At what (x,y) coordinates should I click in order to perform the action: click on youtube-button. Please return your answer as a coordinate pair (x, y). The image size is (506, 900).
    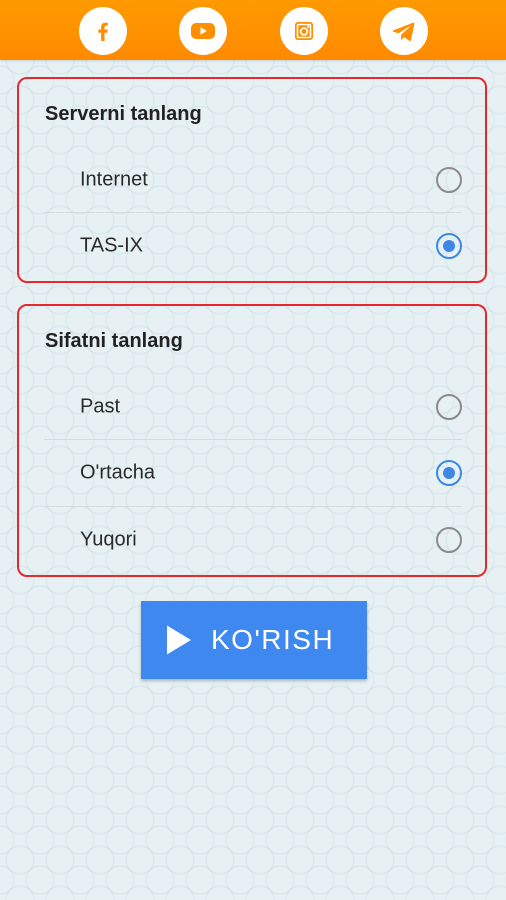
    Looking at the image, I should click on (203, 31).